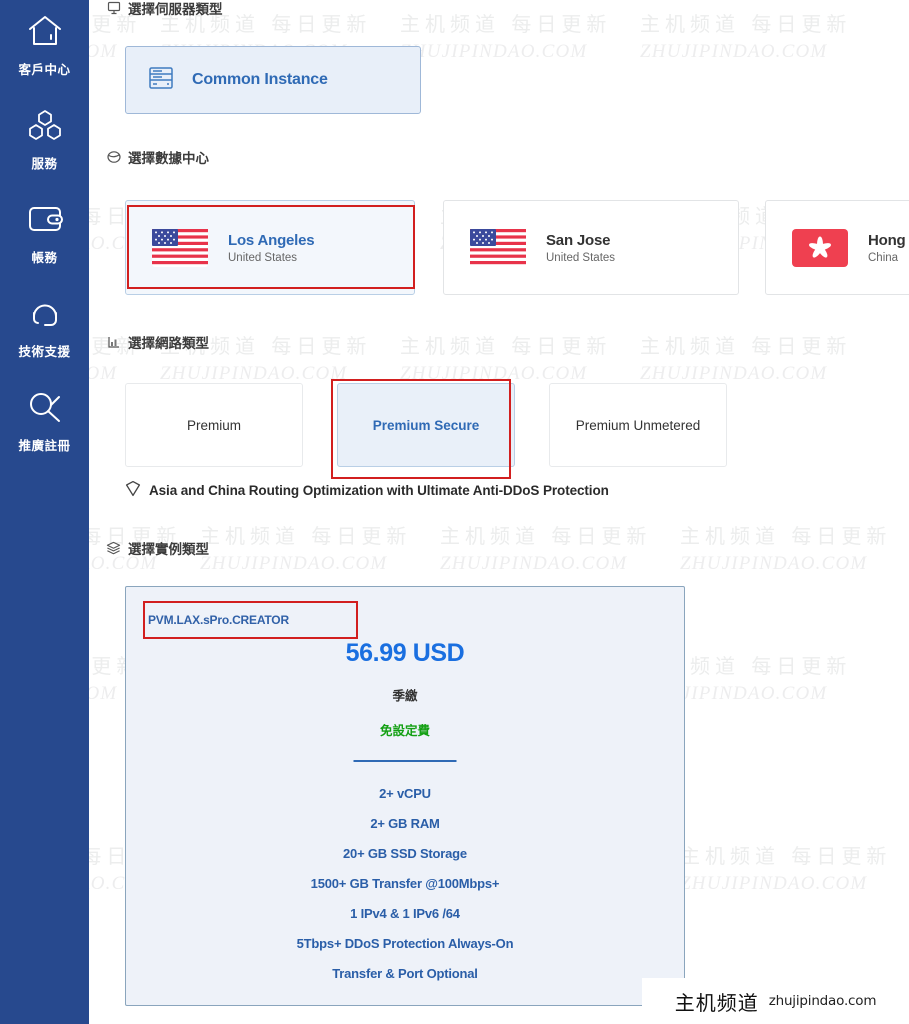 This screenshot has width=909, height=1024. I want to click on instance-name: PVM.LAX.sPro.CREATOR, so click(218, 620).